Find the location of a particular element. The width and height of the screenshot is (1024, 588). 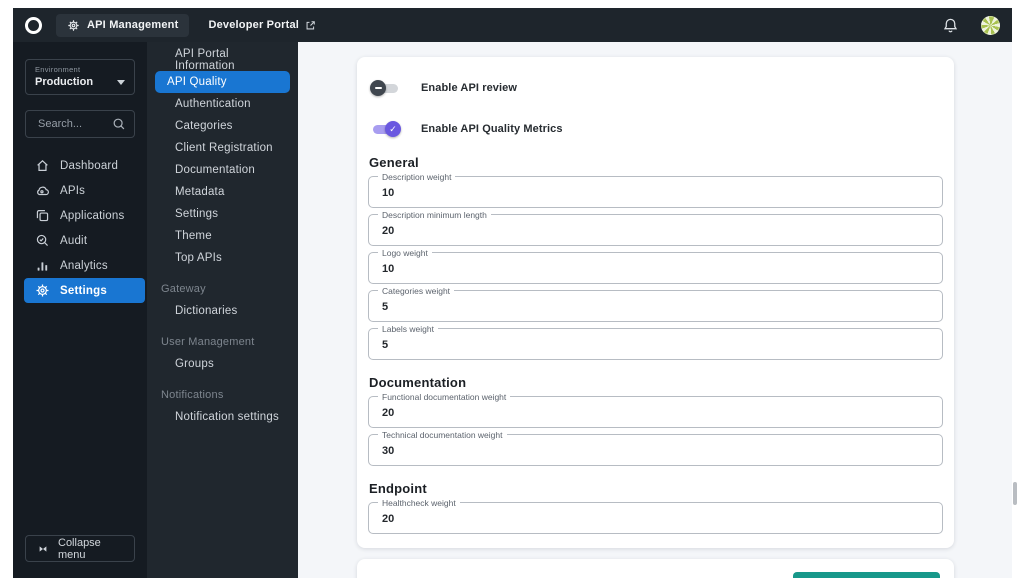

gravitee-logo-icon is located at coordinates (33, 25).